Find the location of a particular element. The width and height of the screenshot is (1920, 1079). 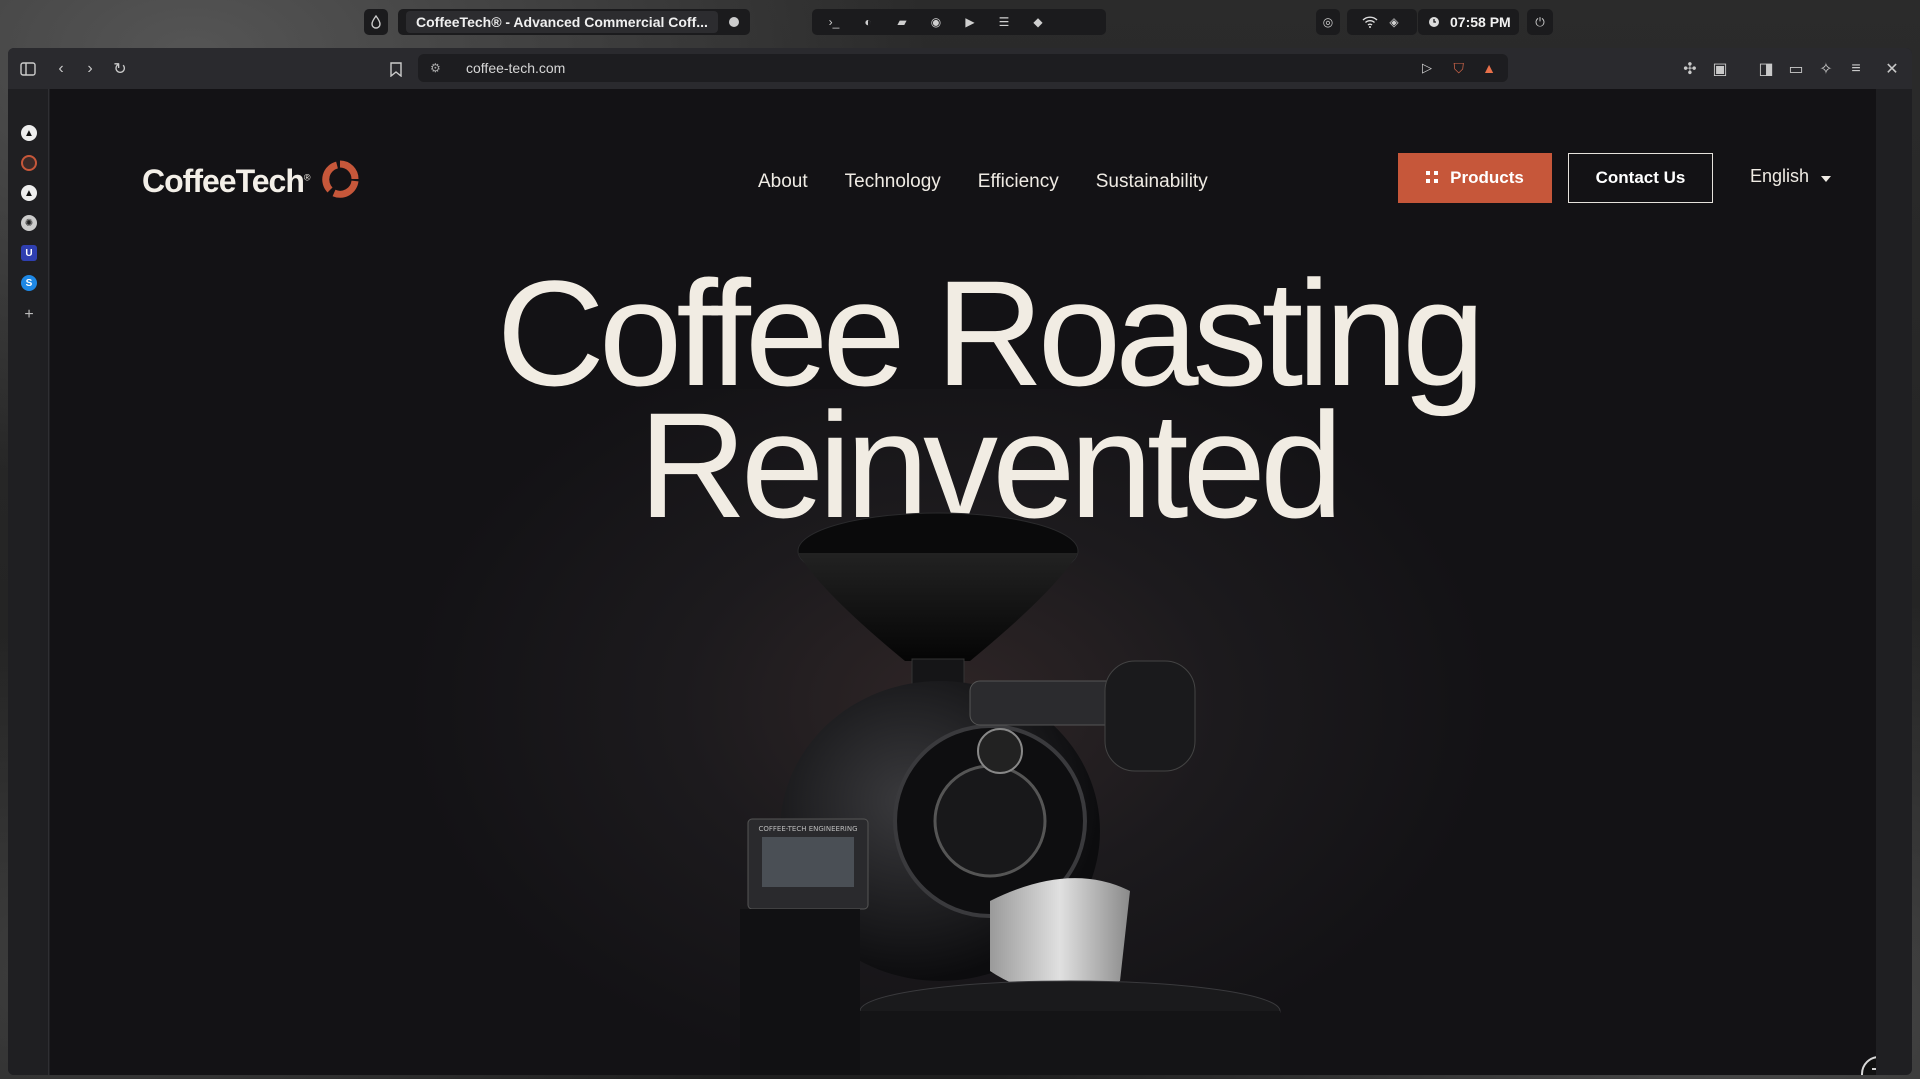

taskbar-apps: ›_ ◐ ▰ ◉ ▶ ☰ ◆ is located at coordinates (959, 22).